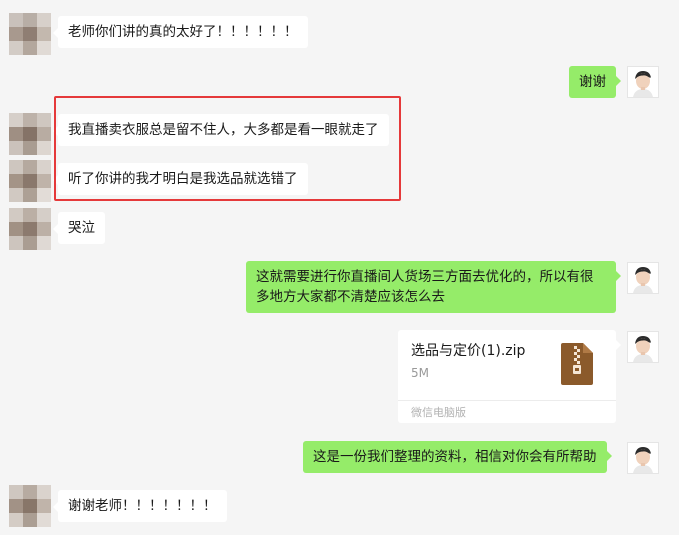 The width and height of the screenshot is (679, 535). What do you see at coordinates (81, 228) in the screenshot?
I see `message-text: 哭泣` at bounding box center [81, 228].